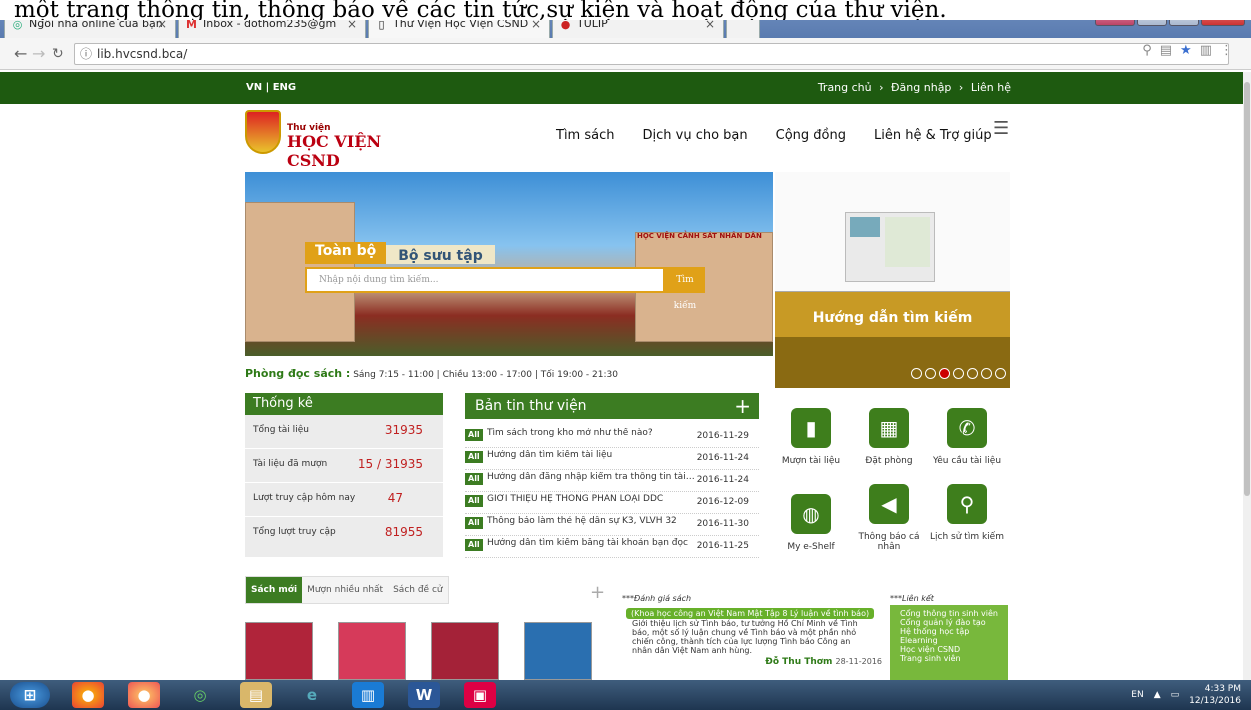  Describe the element at coordinates (1247, 289) in the screenshot. I see `scroll-thumb` at that location.